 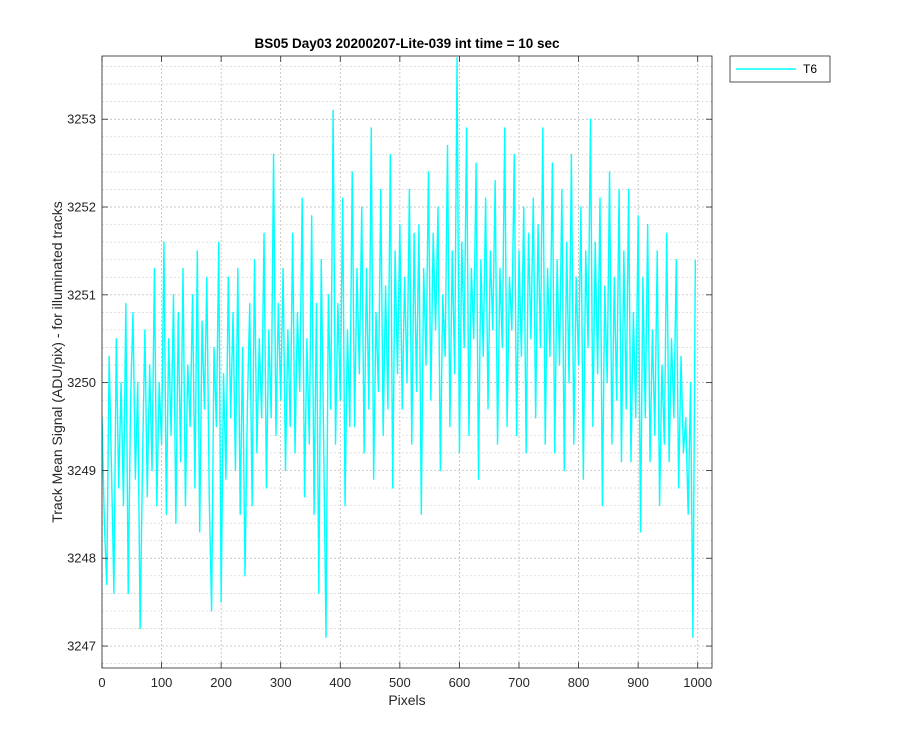 What do you see at coordinates (81, 558) in the screenshot?
I see `y-tick-label: 3248` at bounding box center [81, 558].